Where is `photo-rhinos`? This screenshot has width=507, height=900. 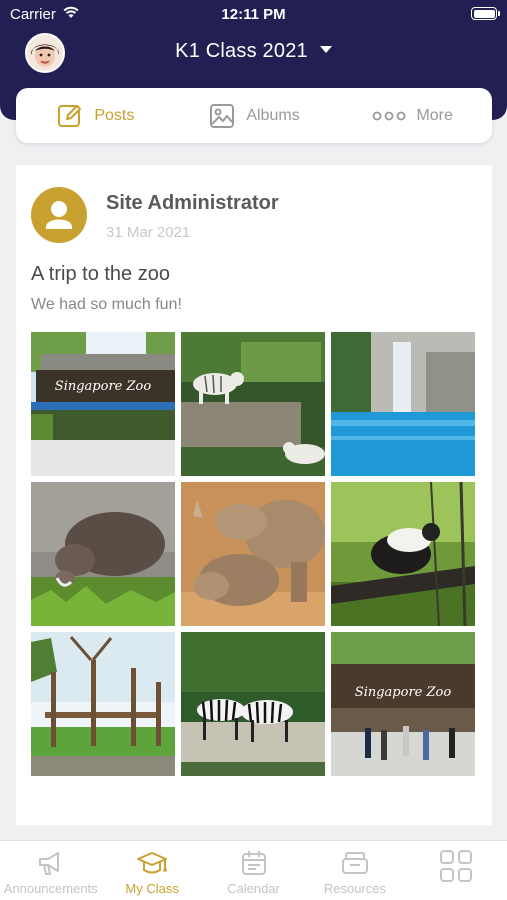
photo-rhinos is located at coordinates (253, 554).